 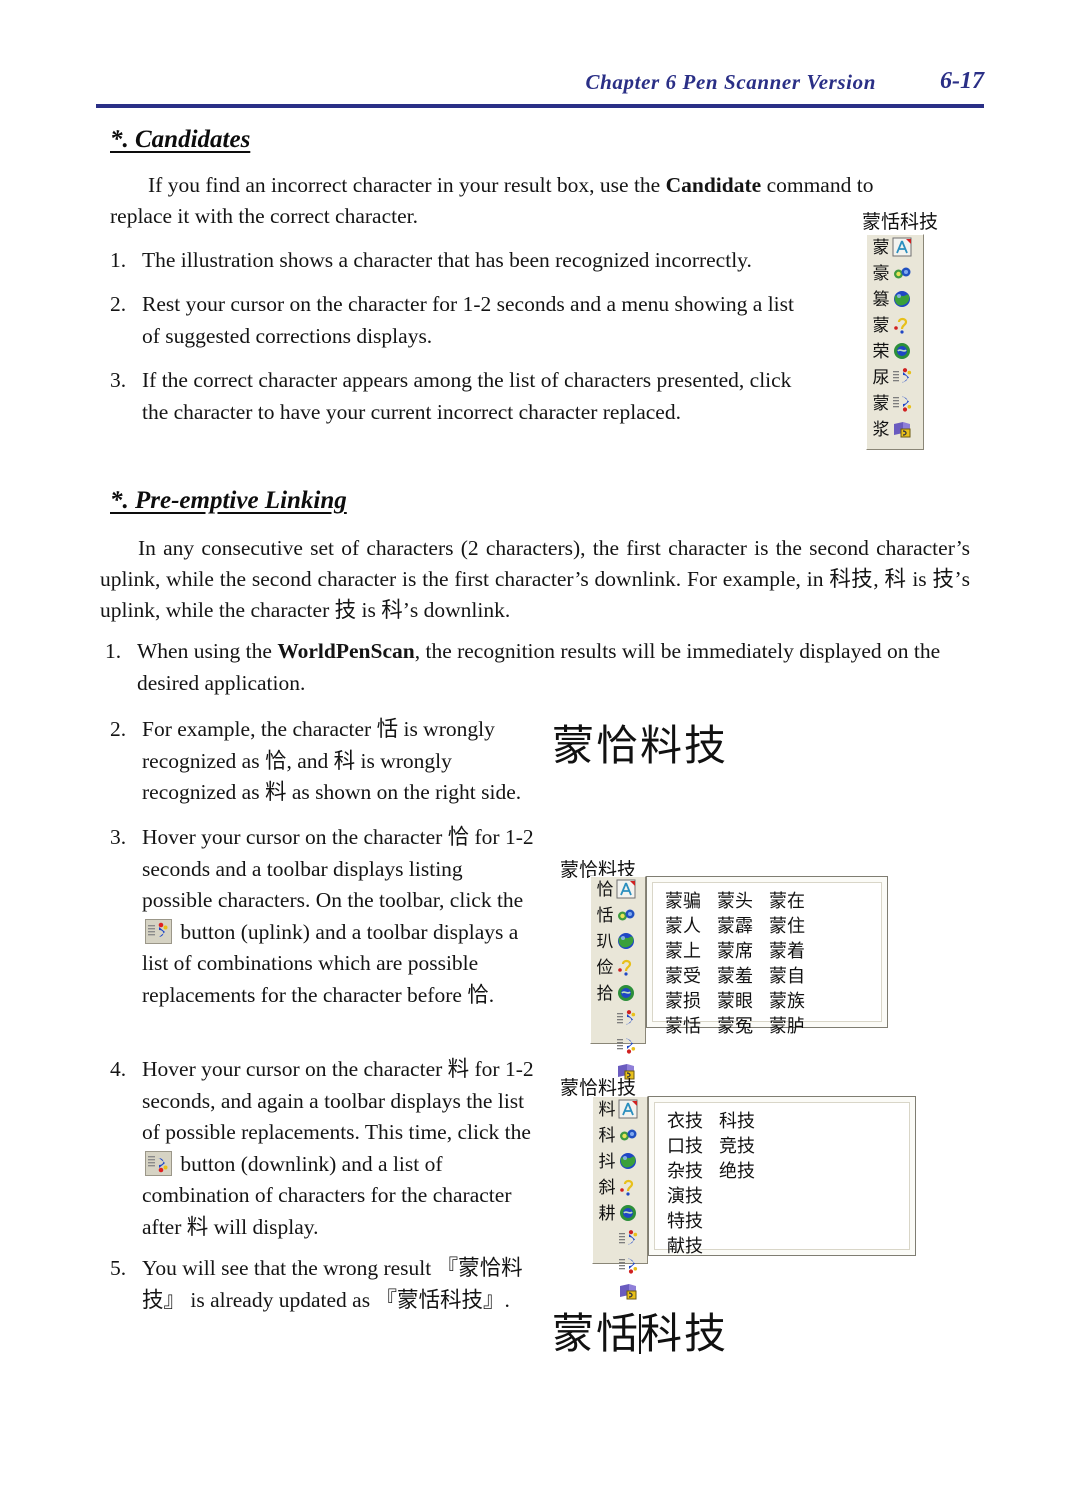 What do you see at coordinates (737, 1121) in the screenshot?
I see `selected-word: 科技` at bounding box center [737, 1121].